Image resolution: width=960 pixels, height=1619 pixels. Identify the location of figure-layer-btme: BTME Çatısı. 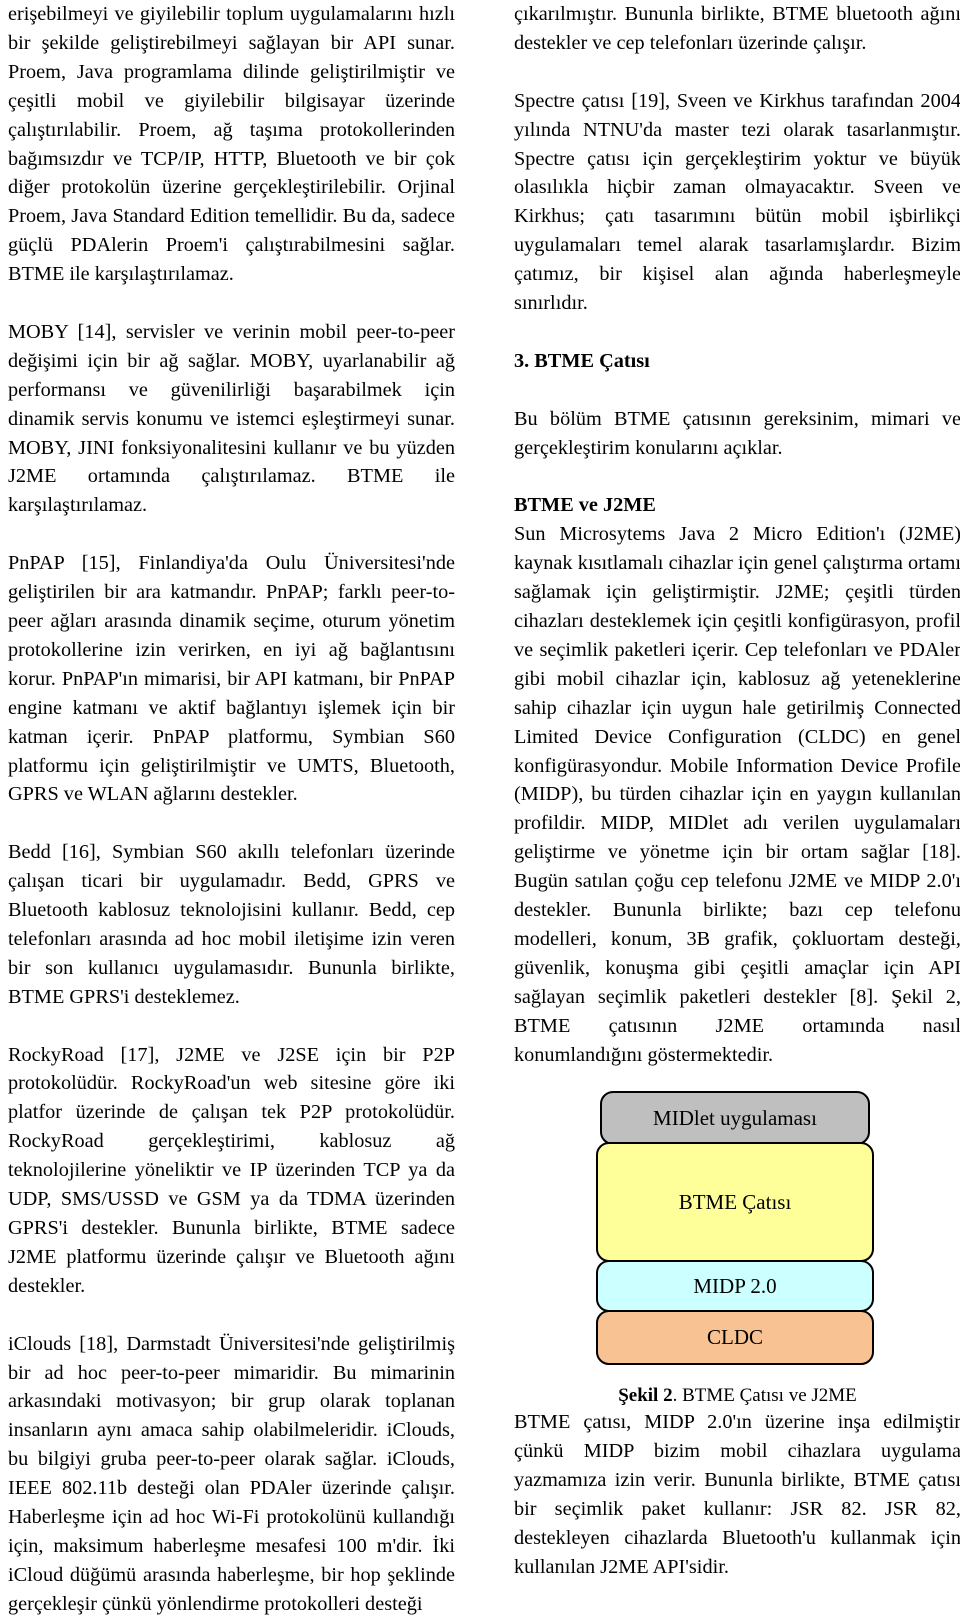
(735, 1202).